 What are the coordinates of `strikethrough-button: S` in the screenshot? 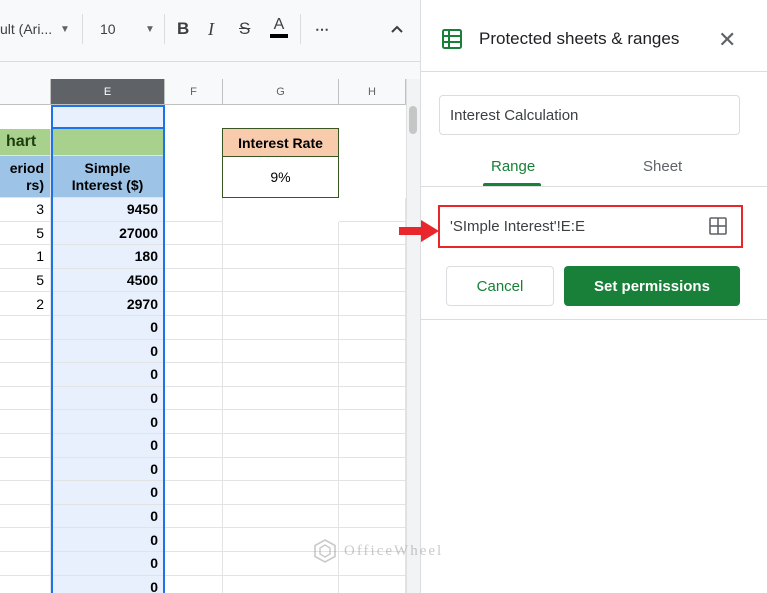 It's located at (244, 29).